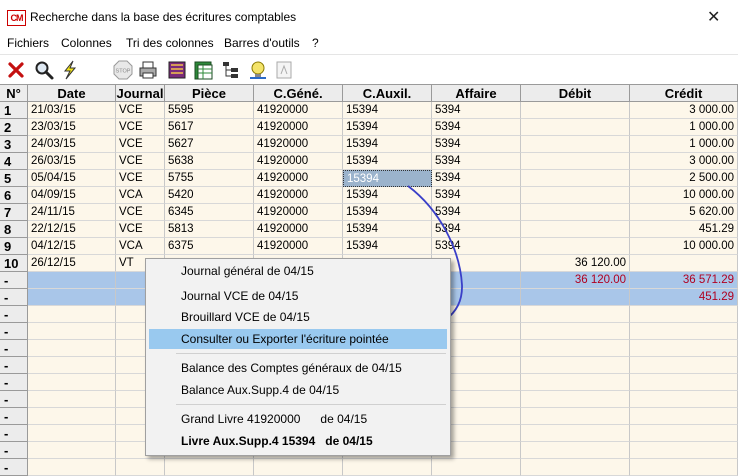 This screenshot has height=476, width=738. Describe the element at coordinates (298, 339) in the screenshot. I see `menu-item-consulter-exporter: Consulter ou Exporter l'écriture pointée` at that location.